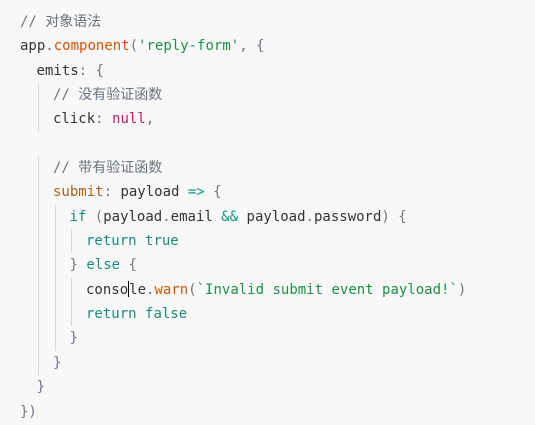 The width and height of the screenshot is (535, 425). What do you see at coordinates (107, 289) in the screenshot?
I see `code-token-plain: conso` at bounding box center [107, 289].